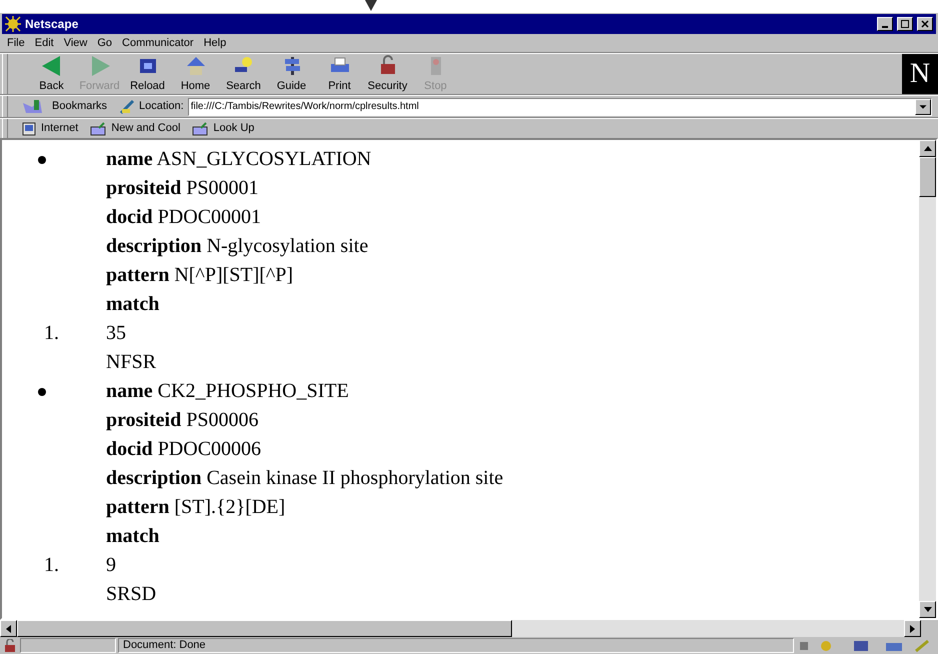 This screenshot has width=938, height=654. I want to click on window-title: Netscape, so click(51, 24).